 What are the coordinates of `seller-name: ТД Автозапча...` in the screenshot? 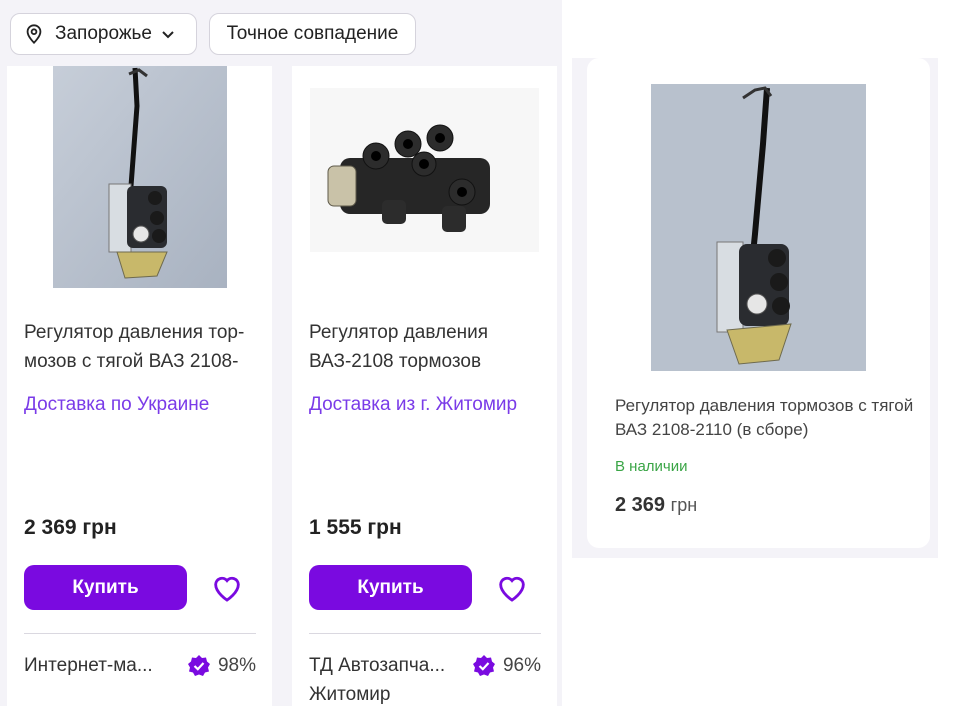 It's located at (377, 666).